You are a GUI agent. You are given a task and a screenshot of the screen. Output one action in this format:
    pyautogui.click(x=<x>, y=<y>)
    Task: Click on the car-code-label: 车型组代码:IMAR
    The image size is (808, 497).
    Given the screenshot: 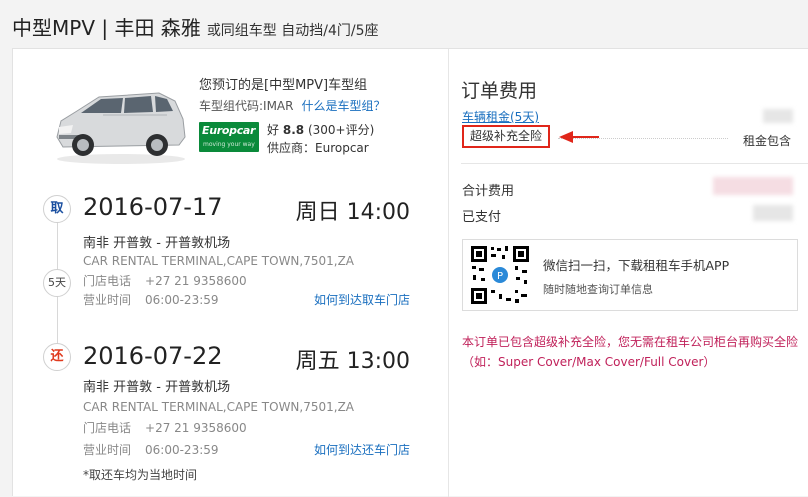 What is the action you would take?
    pyautogui.click(x=246, y=106)
    